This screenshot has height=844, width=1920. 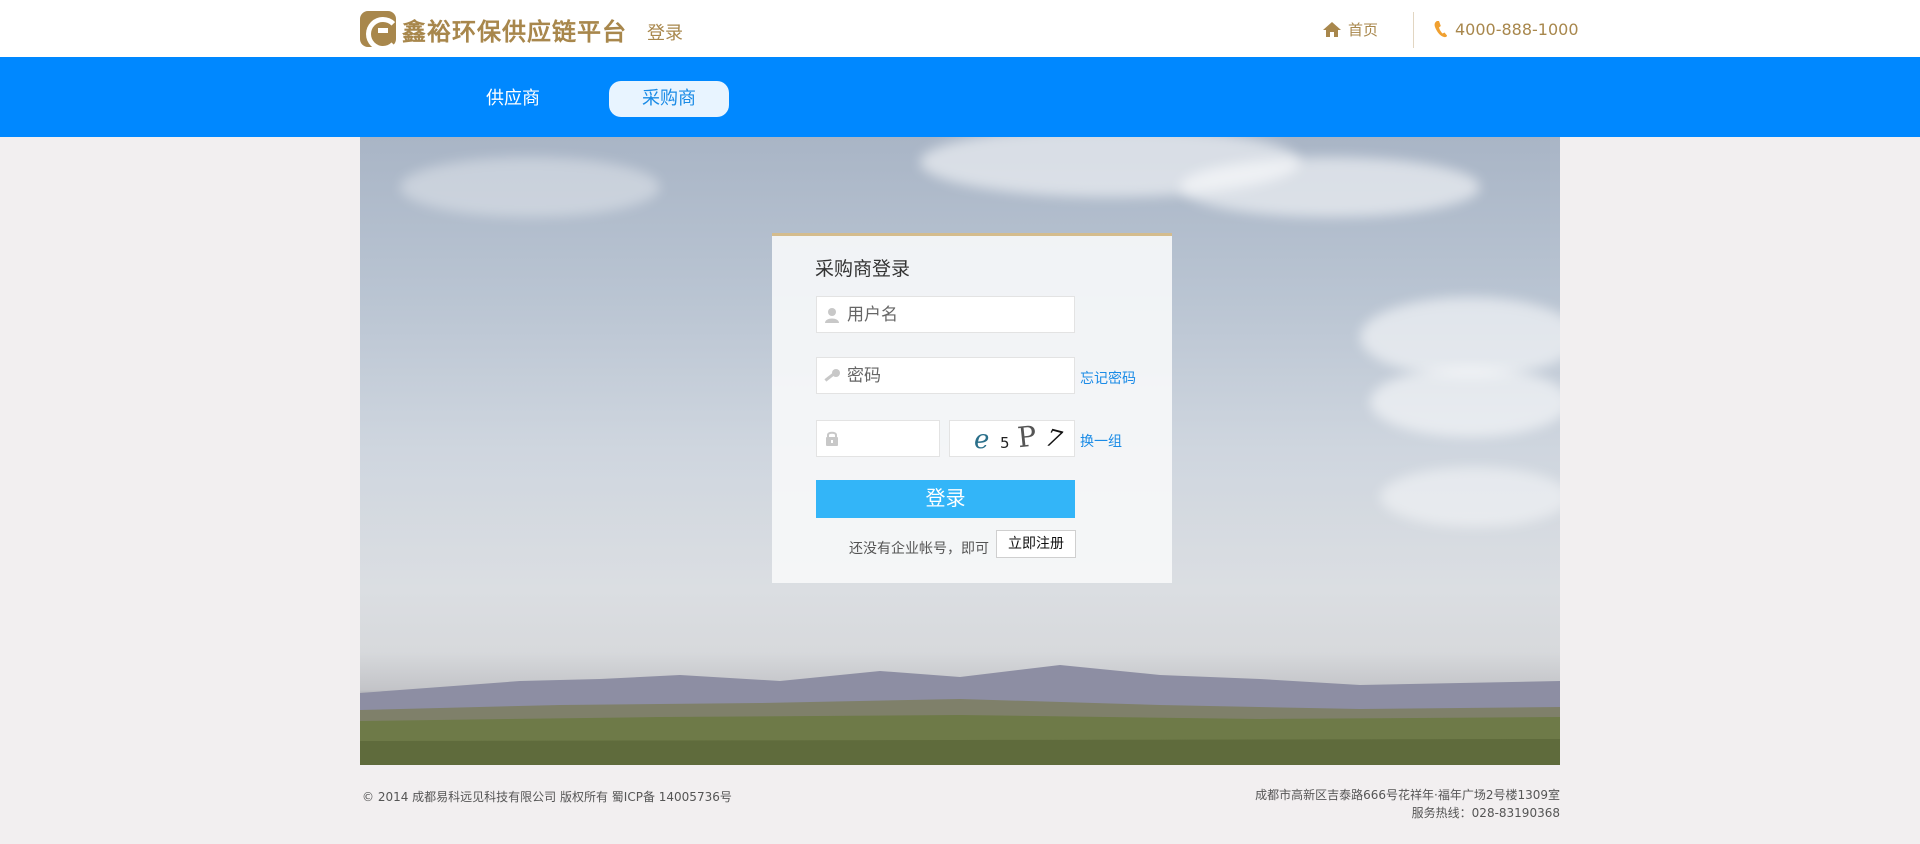 I want to click on phone-icon, so click(x=1440, y=29).